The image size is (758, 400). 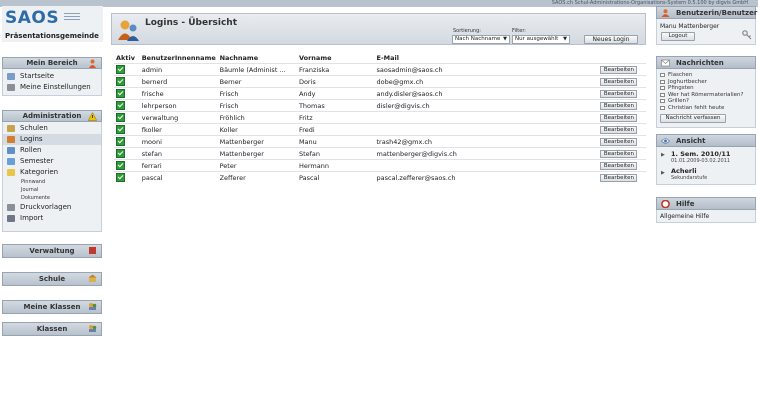 What do you see at coordinates (72, 17) in the screenshot?
I see `logo-lines-icon` at bounding box center [72, 17].